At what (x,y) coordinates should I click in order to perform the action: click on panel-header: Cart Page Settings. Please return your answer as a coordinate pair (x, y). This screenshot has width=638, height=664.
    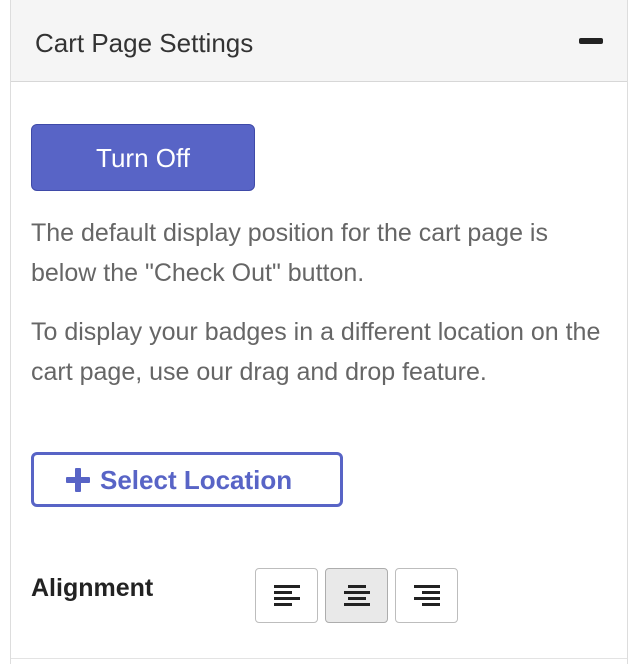
    Looking at the image, I should click on (319, 41).